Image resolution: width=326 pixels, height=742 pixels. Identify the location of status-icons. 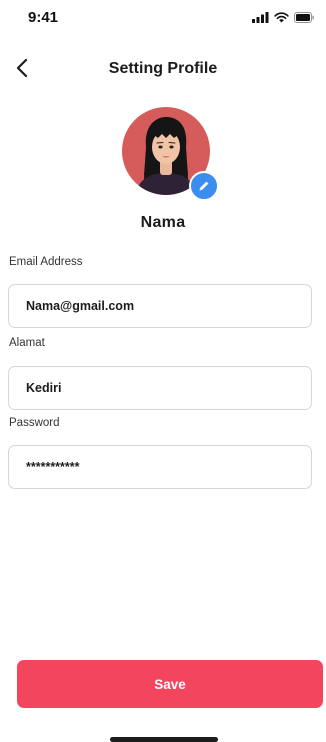
(283, 17).